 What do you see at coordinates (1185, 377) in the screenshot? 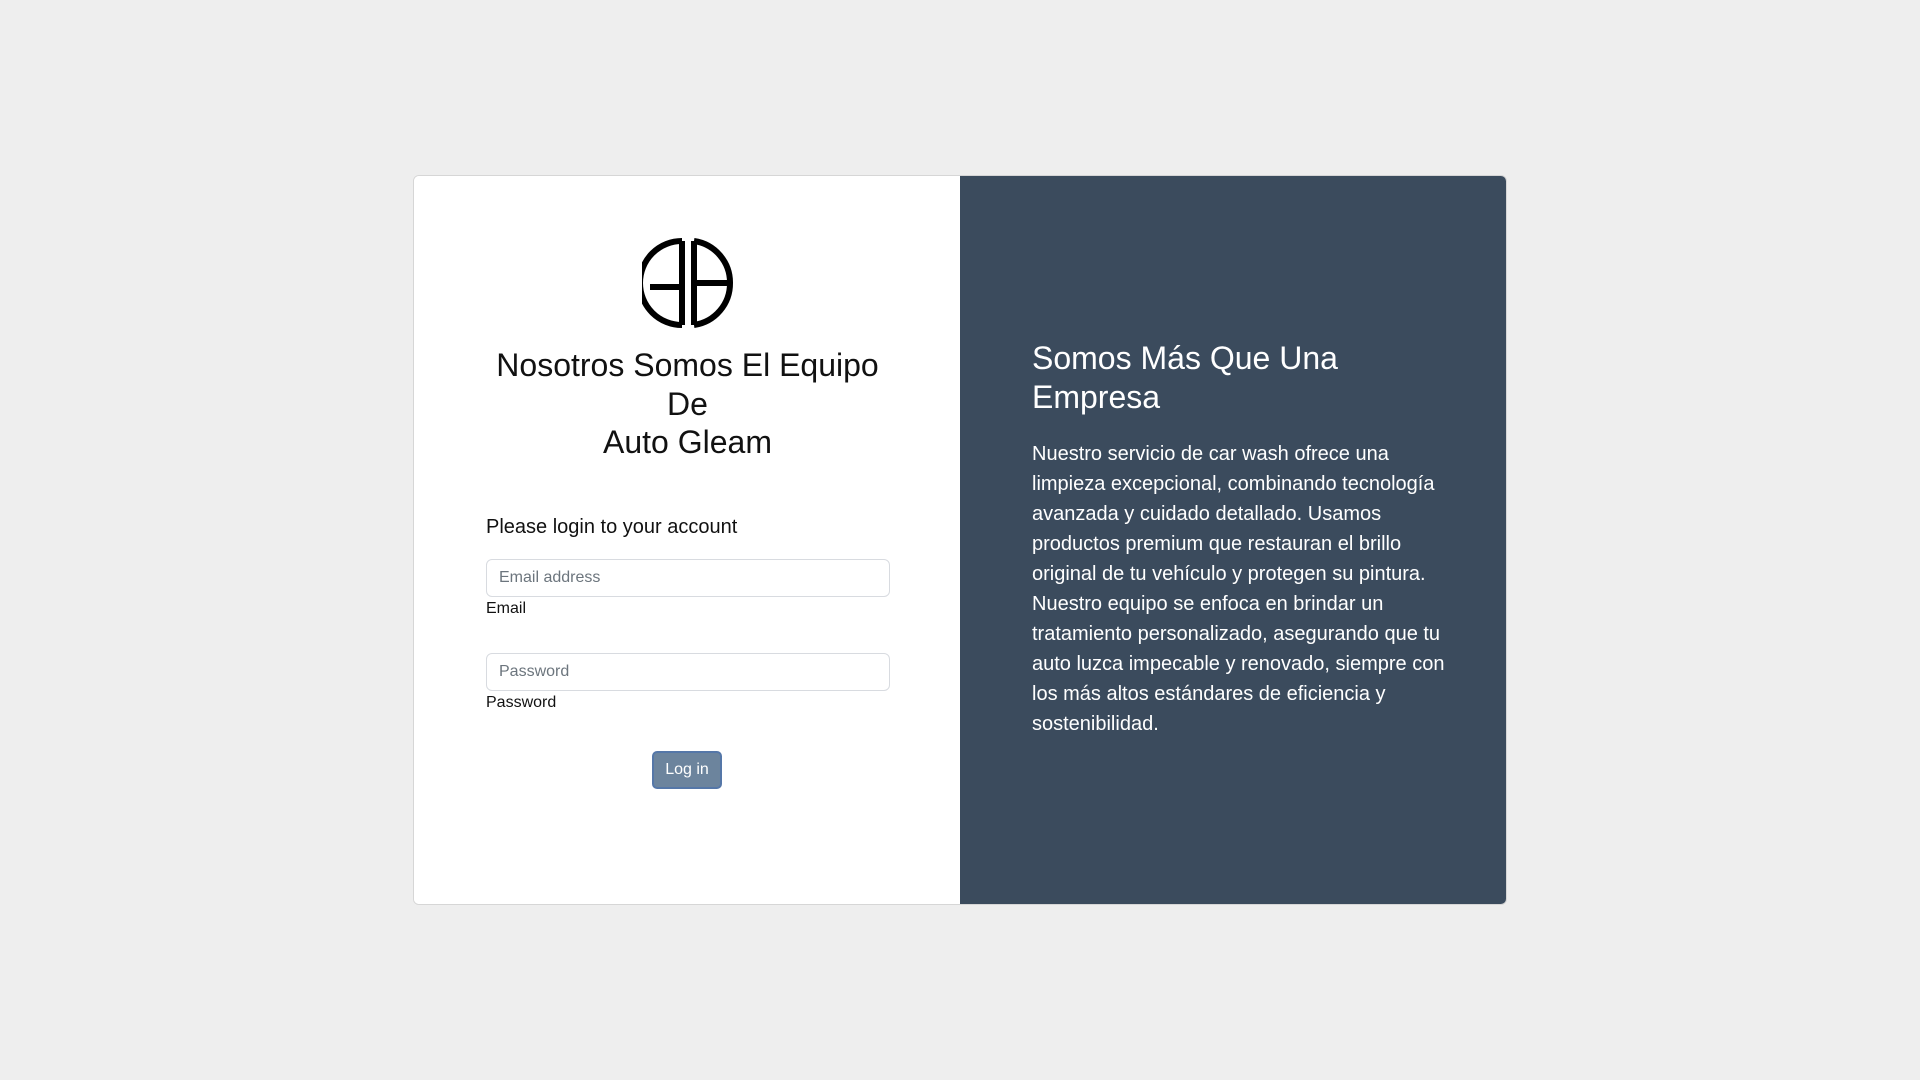
I see `promo-title: Somos Más Que Una Empresa` at bounding box center [1185, 377].